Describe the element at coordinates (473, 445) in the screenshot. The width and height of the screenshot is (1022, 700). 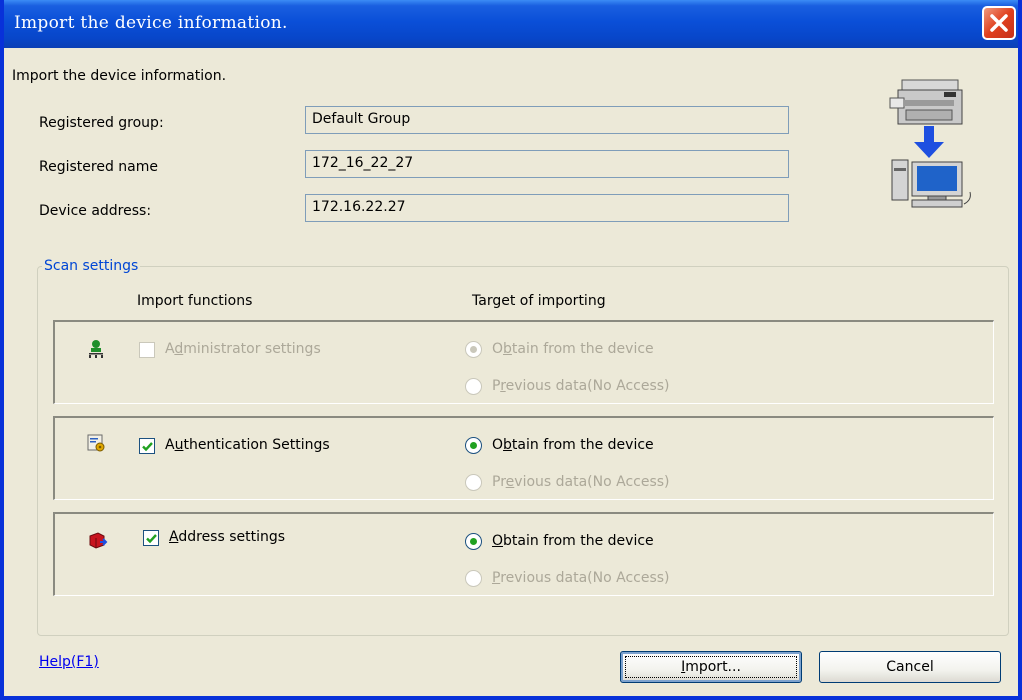
I see `authentication-obtain-radio` at that location.